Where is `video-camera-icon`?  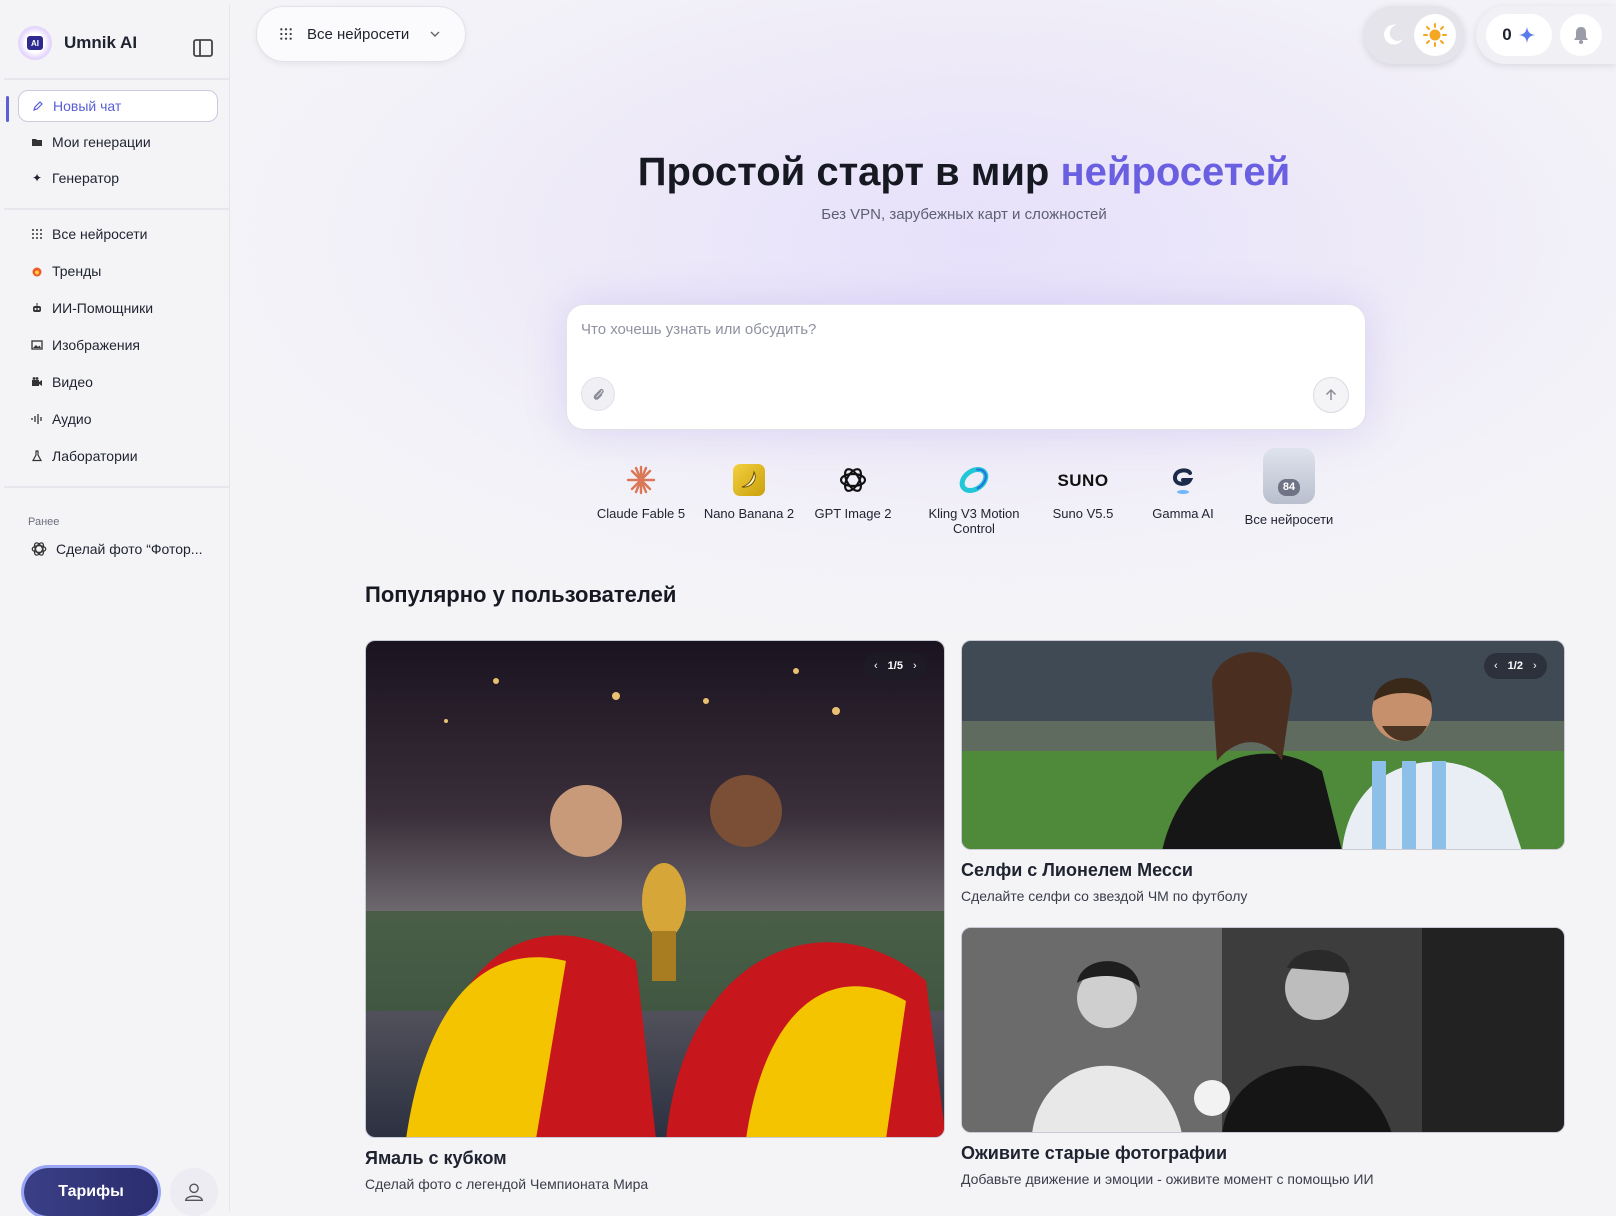
video-camera-icon is located at coordinates (37, 382).